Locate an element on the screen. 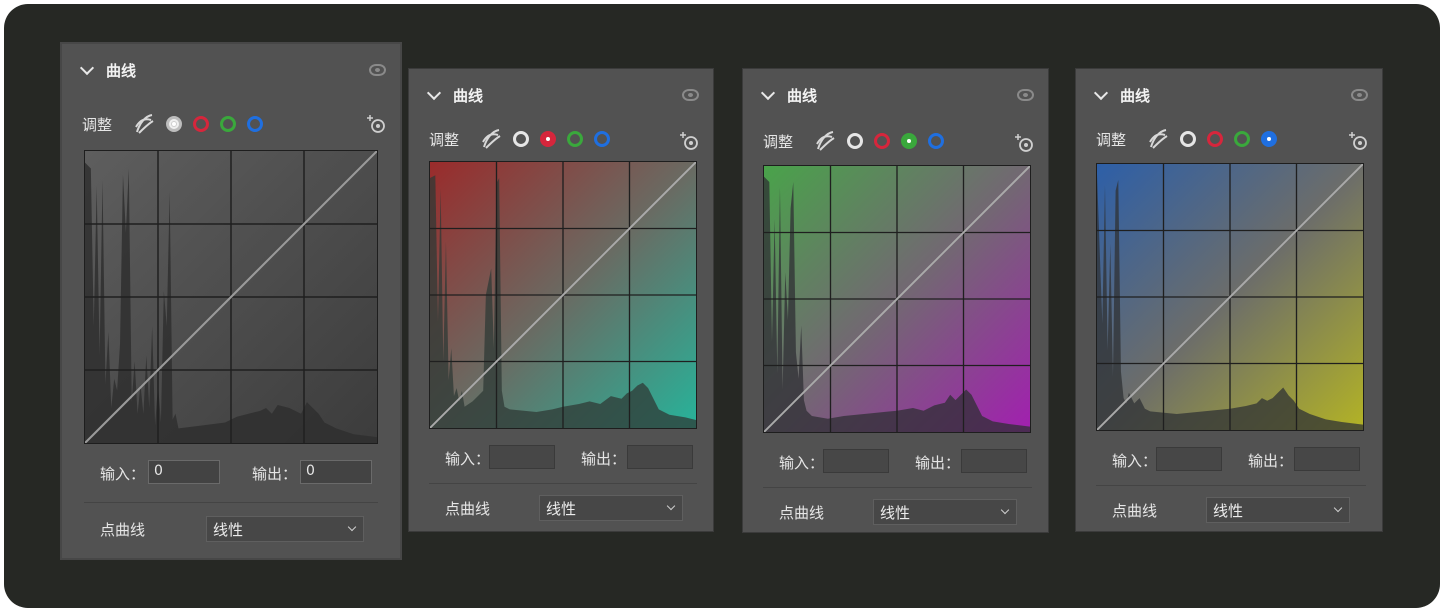  input-field: 0 is located at coordinates (184, 472).